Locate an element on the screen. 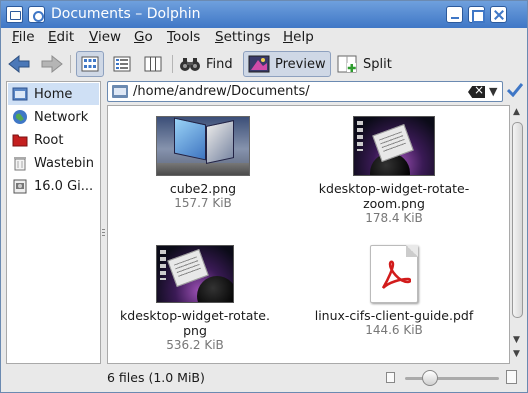  home-icon is located at coordinates (20, 94).